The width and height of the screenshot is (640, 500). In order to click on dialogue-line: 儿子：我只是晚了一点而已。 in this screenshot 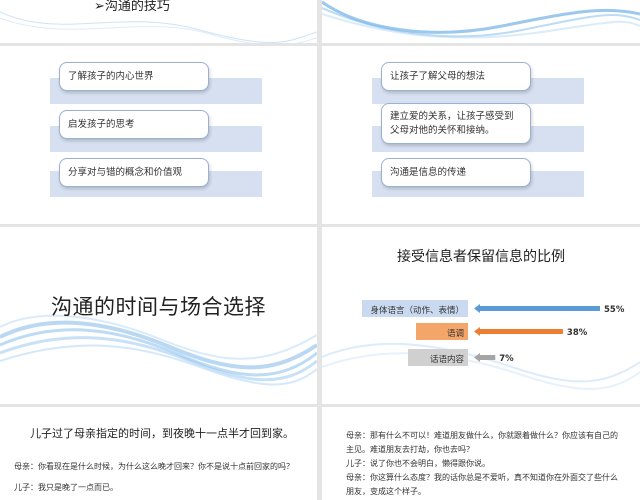, I will do `click(66, 487)`.